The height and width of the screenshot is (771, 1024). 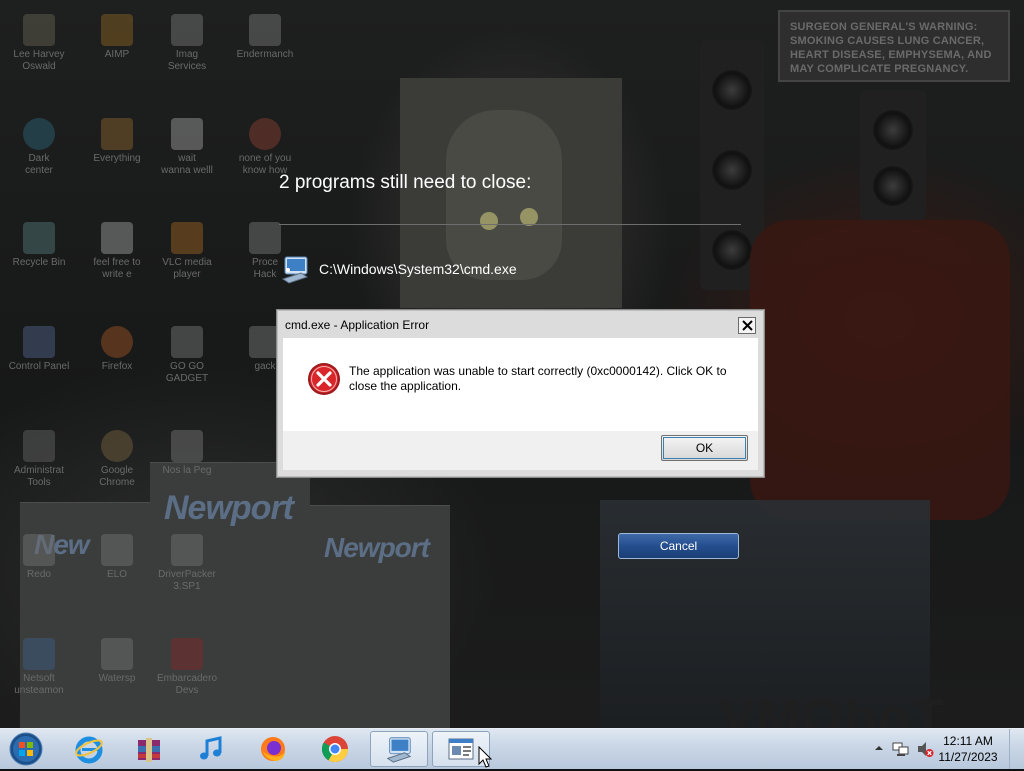 What do you see at coordinates (39, 30) in the screenshot?
I see `user-icon` at bounding box center [39, 30].